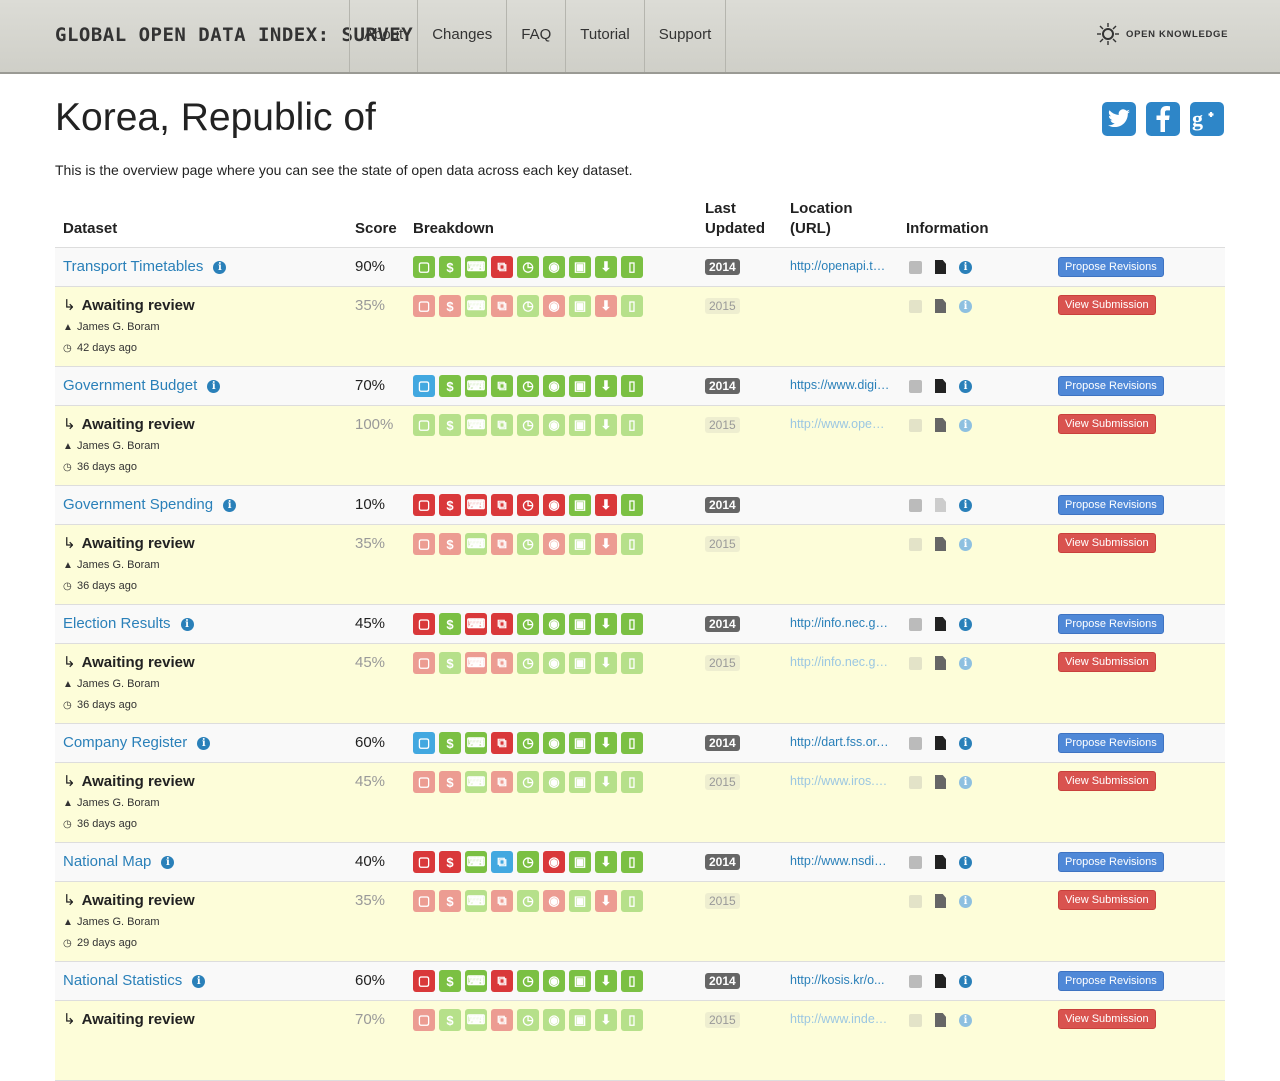 The image size is (1280, 1081). I want to click on google-plus-icon: g, so click(1207, 119).